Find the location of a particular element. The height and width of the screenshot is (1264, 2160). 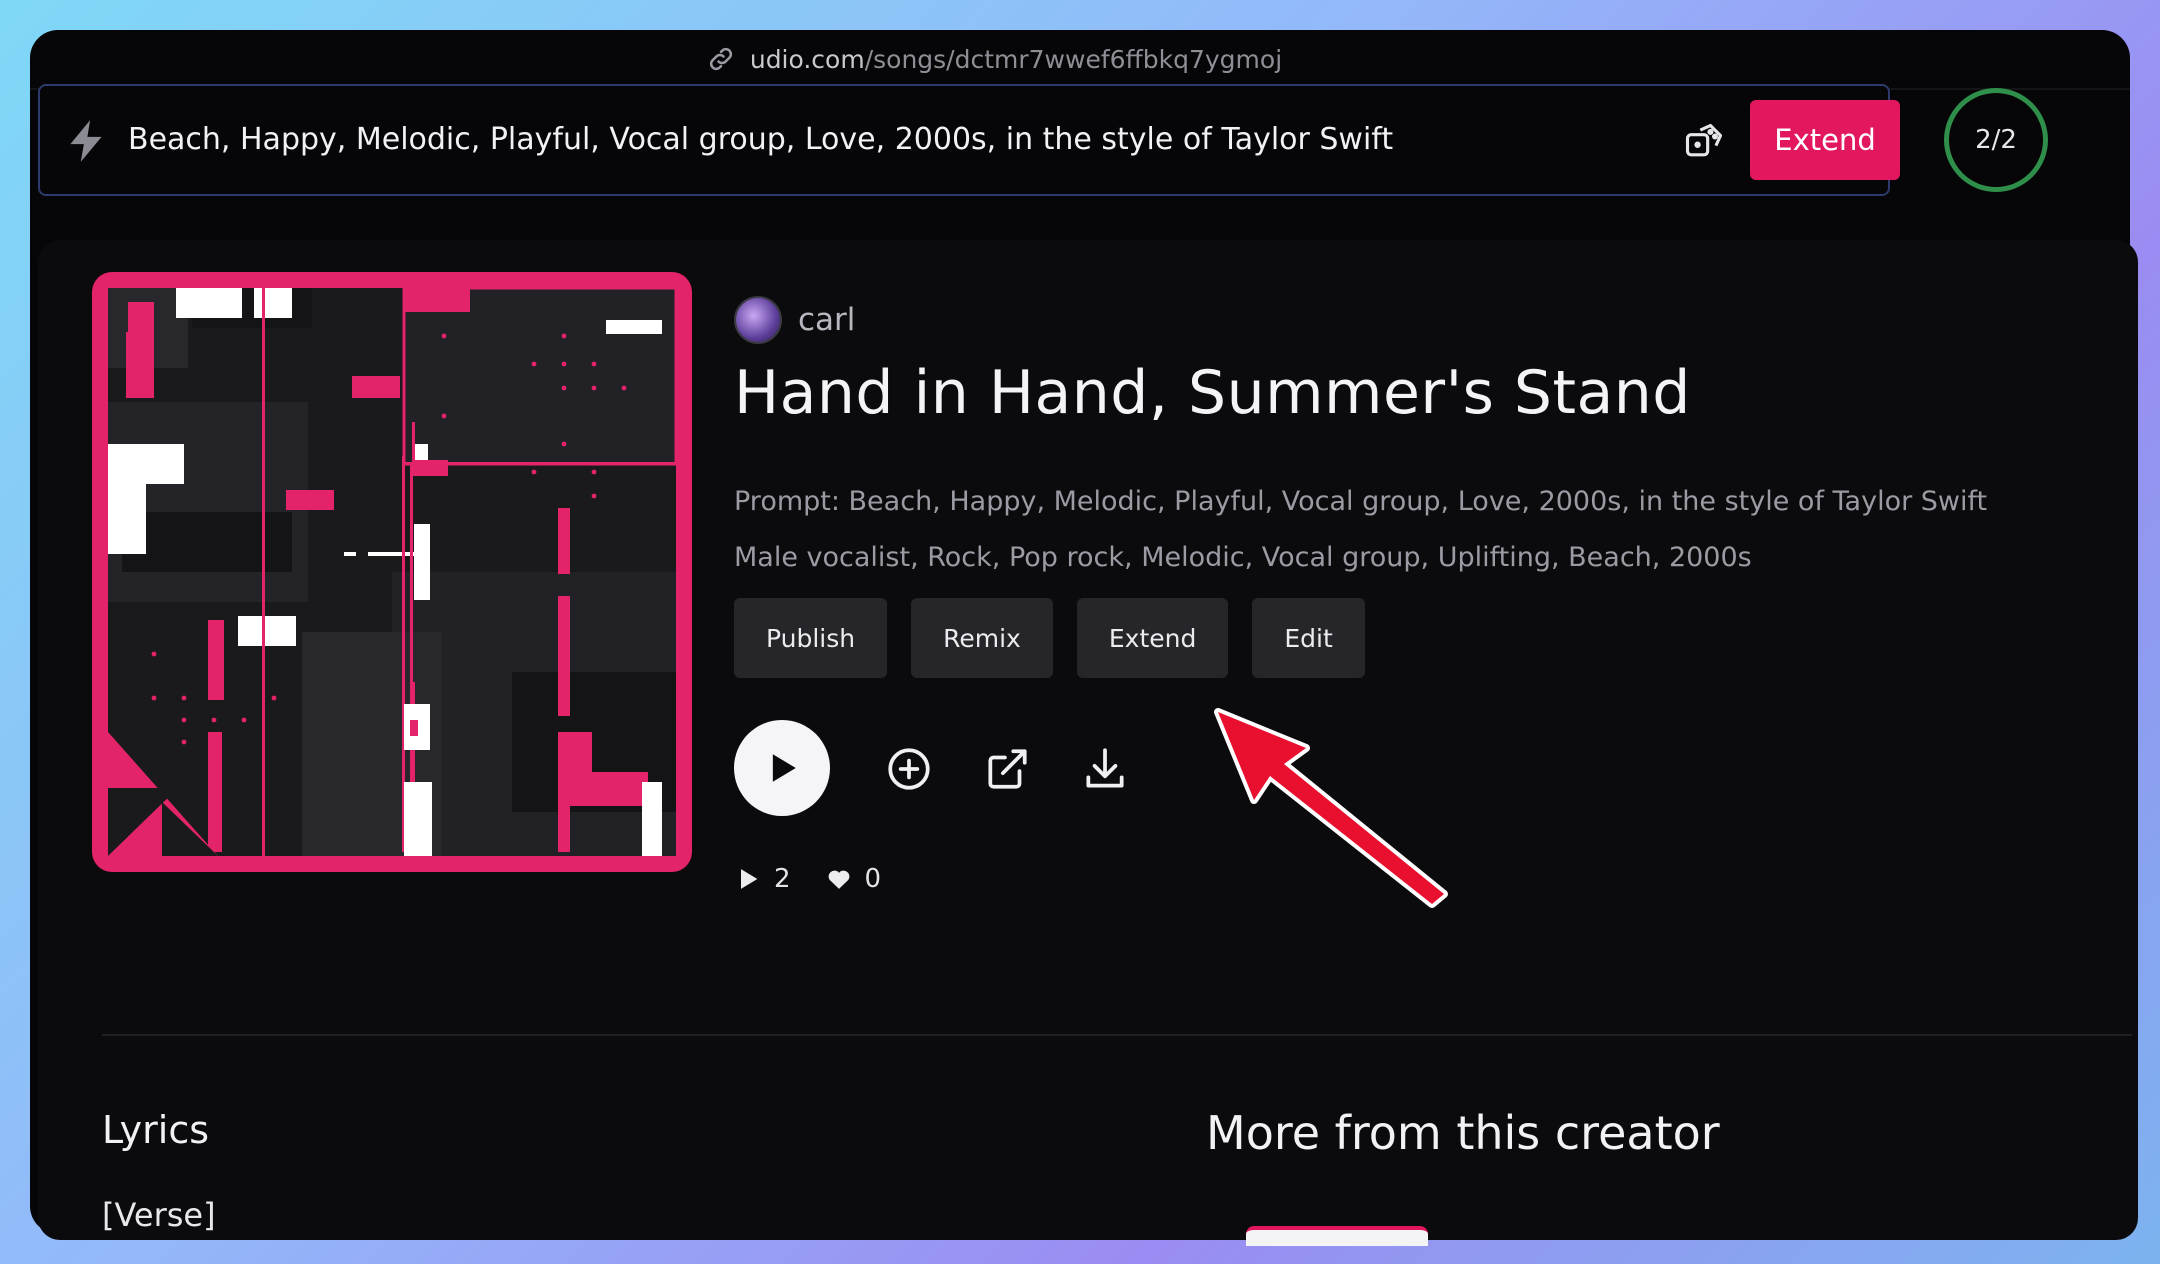

creator-name: carl is located at coordinates (826, 320).